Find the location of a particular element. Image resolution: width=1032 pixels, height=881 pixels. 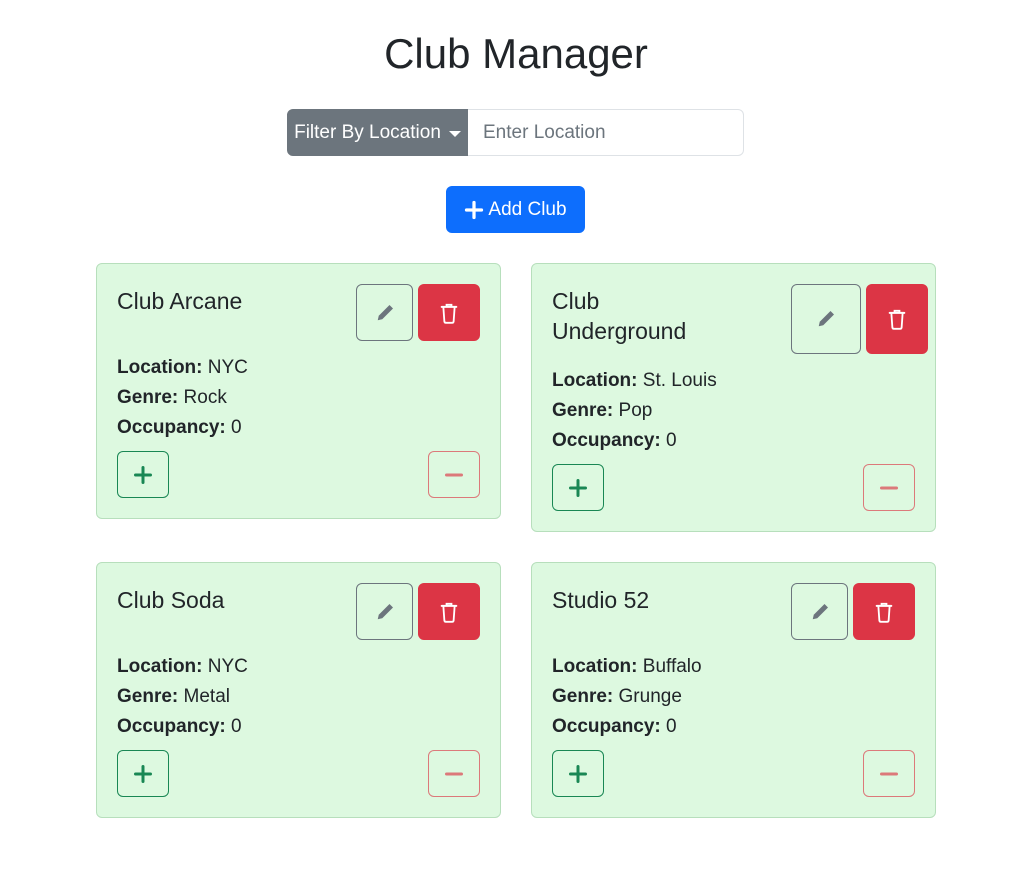

page-title: Club Manager is located at coordinates (516, 53).